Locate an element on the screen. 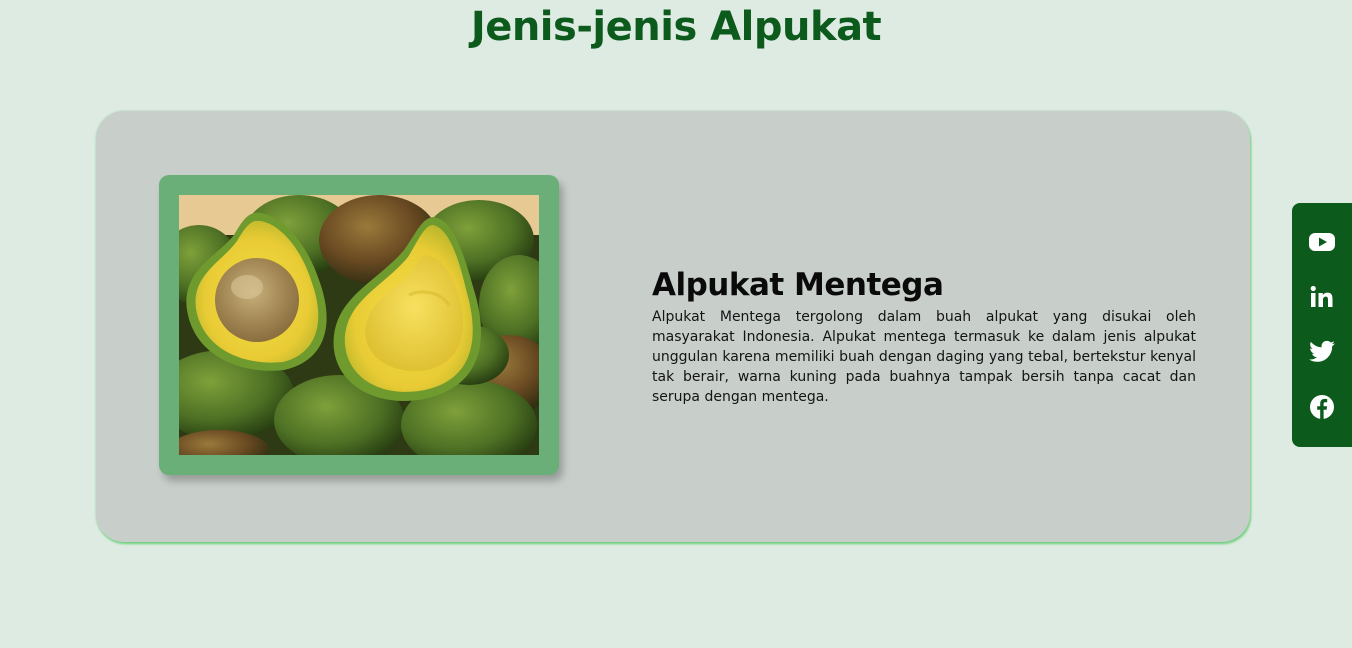 This screenshot has height=648, width=1352. youtube-link is located at coordinates (1322, 242).